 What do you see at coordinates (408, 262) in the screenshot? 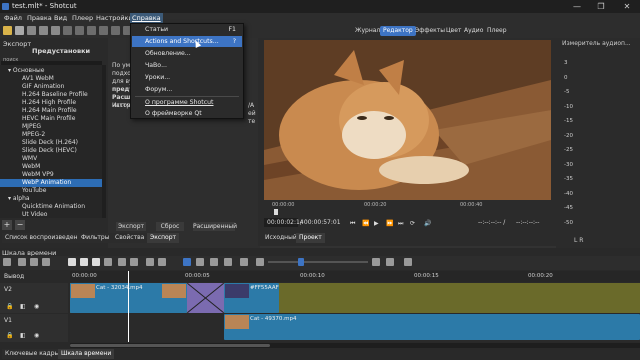
I see `record-audio-icon` at bounding box center [408, 262].